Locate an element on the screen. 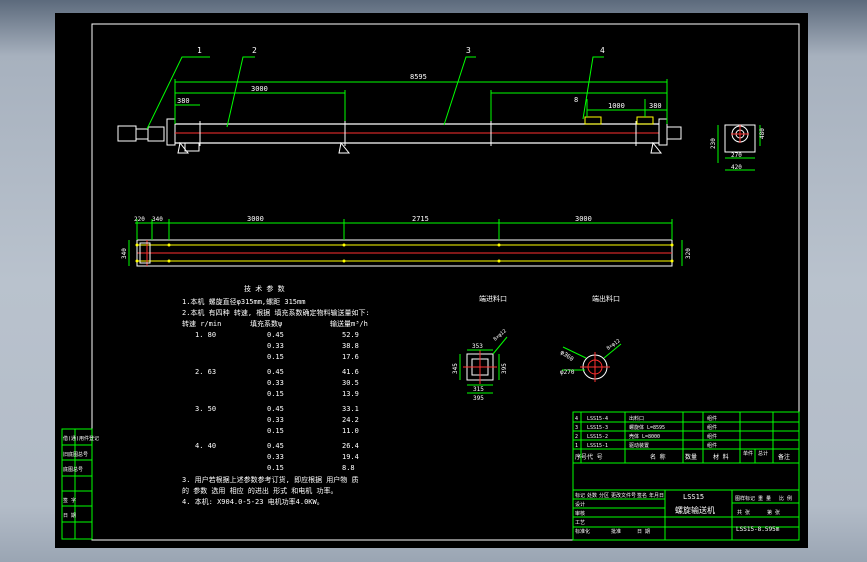 This screenshot has width=867, height=562. dim-plan-340: 340 is located at coordinates (157, 219).